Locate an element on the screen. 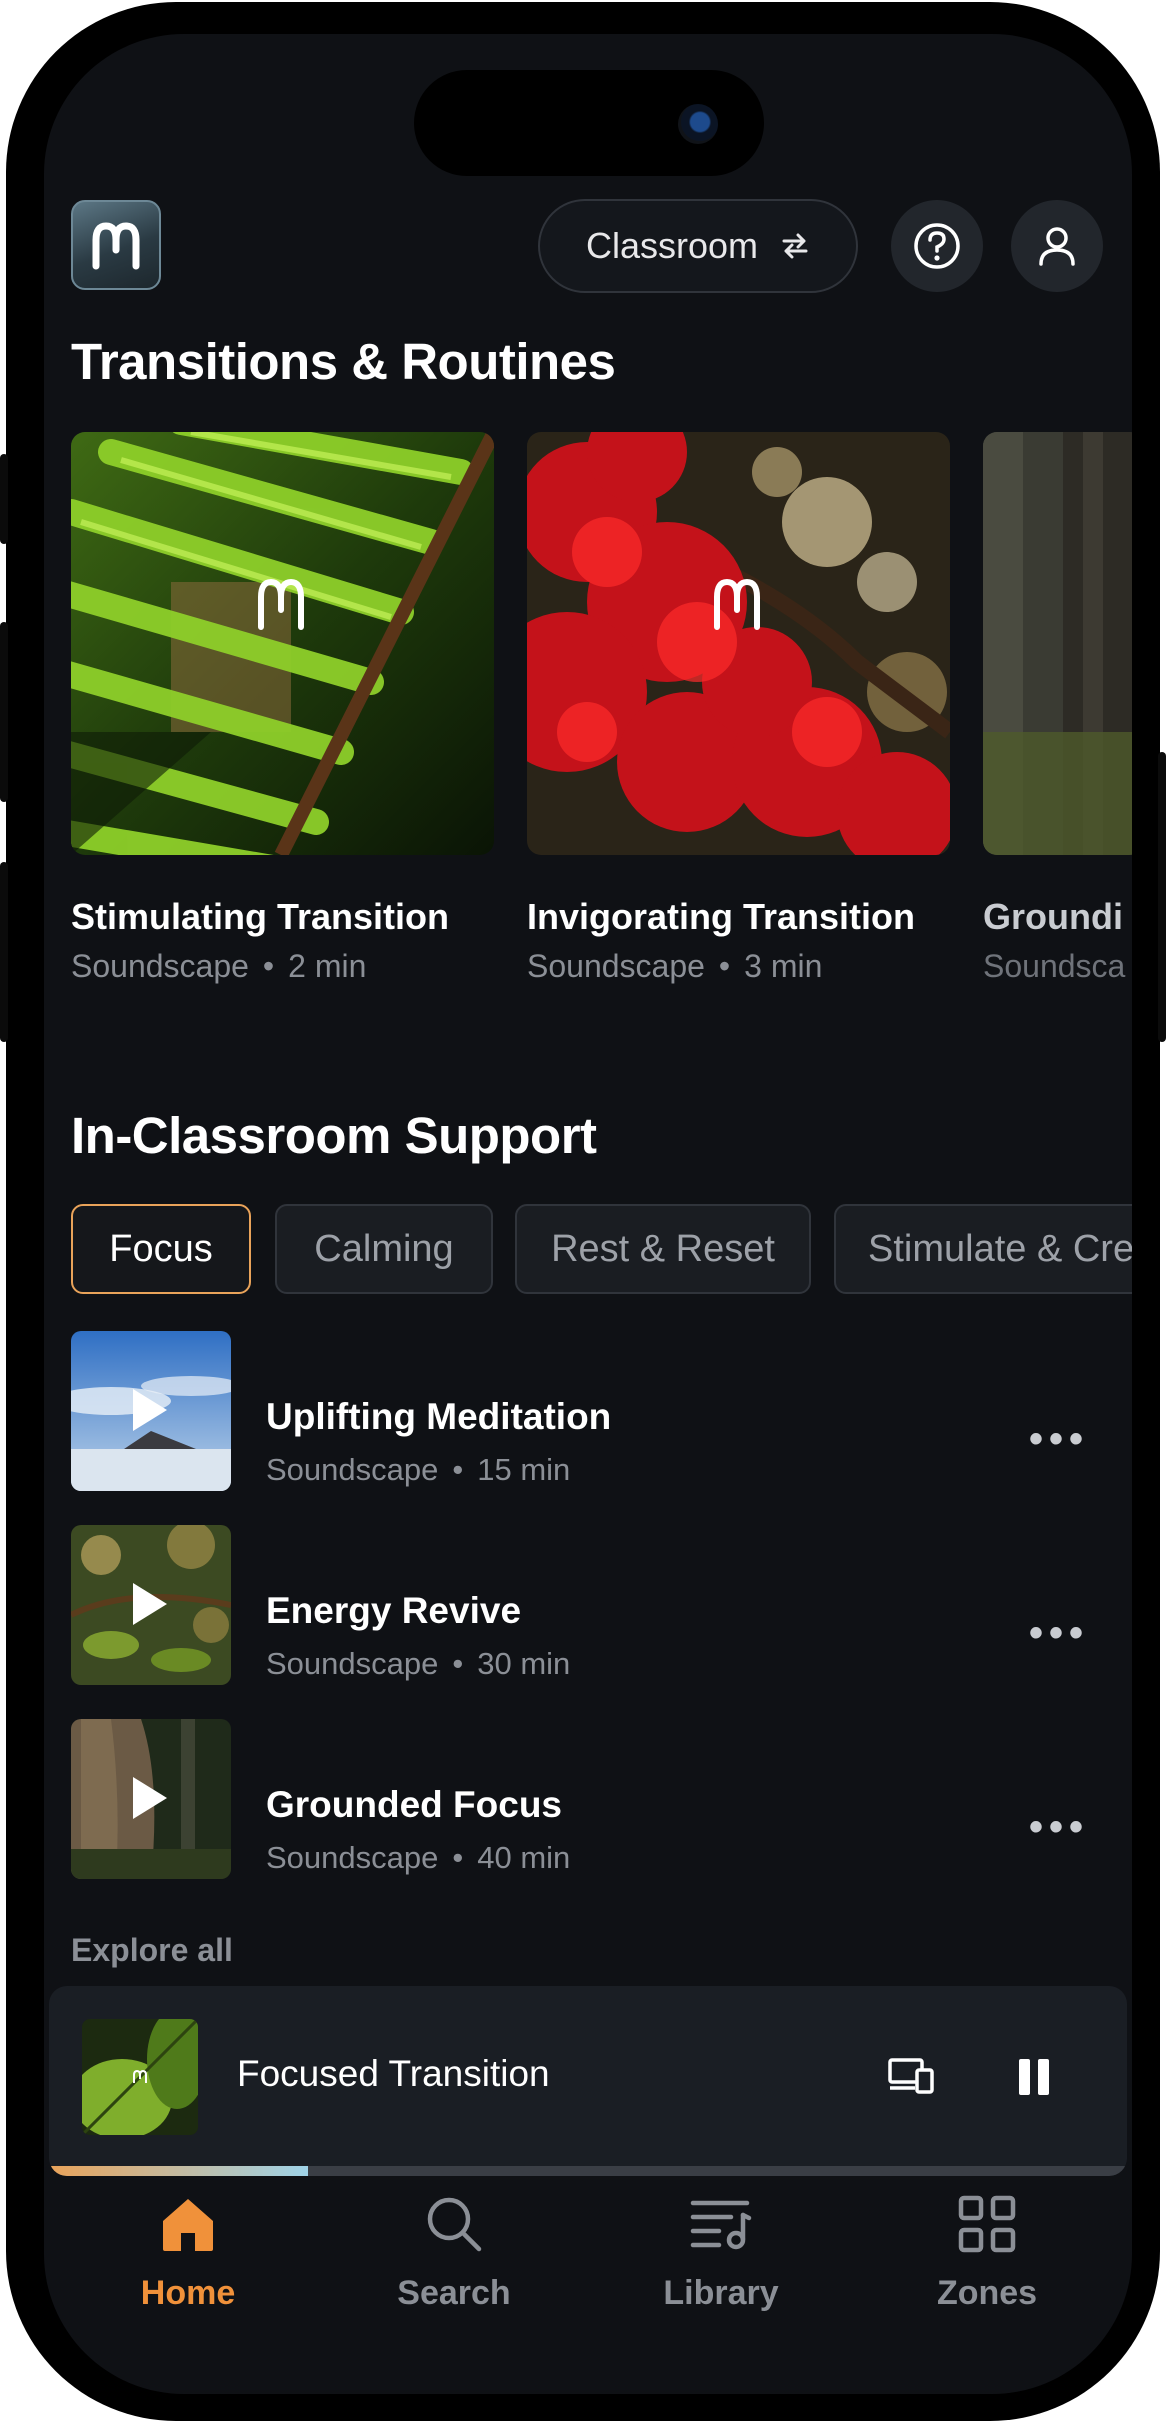 Image resolution: width=1166 pixels, height=2425 pixels. forest-image is located at coordinates (1057, 643).